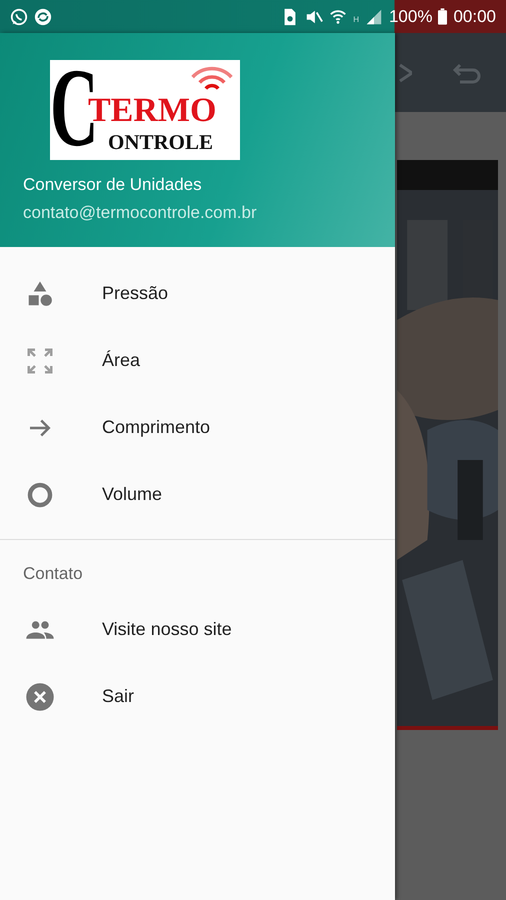 This screenshot has width=506, height=900. What do you see at coordinates (40, 361) in the screenshot?
I see `expand-icon` at bounding box center [40, 361].